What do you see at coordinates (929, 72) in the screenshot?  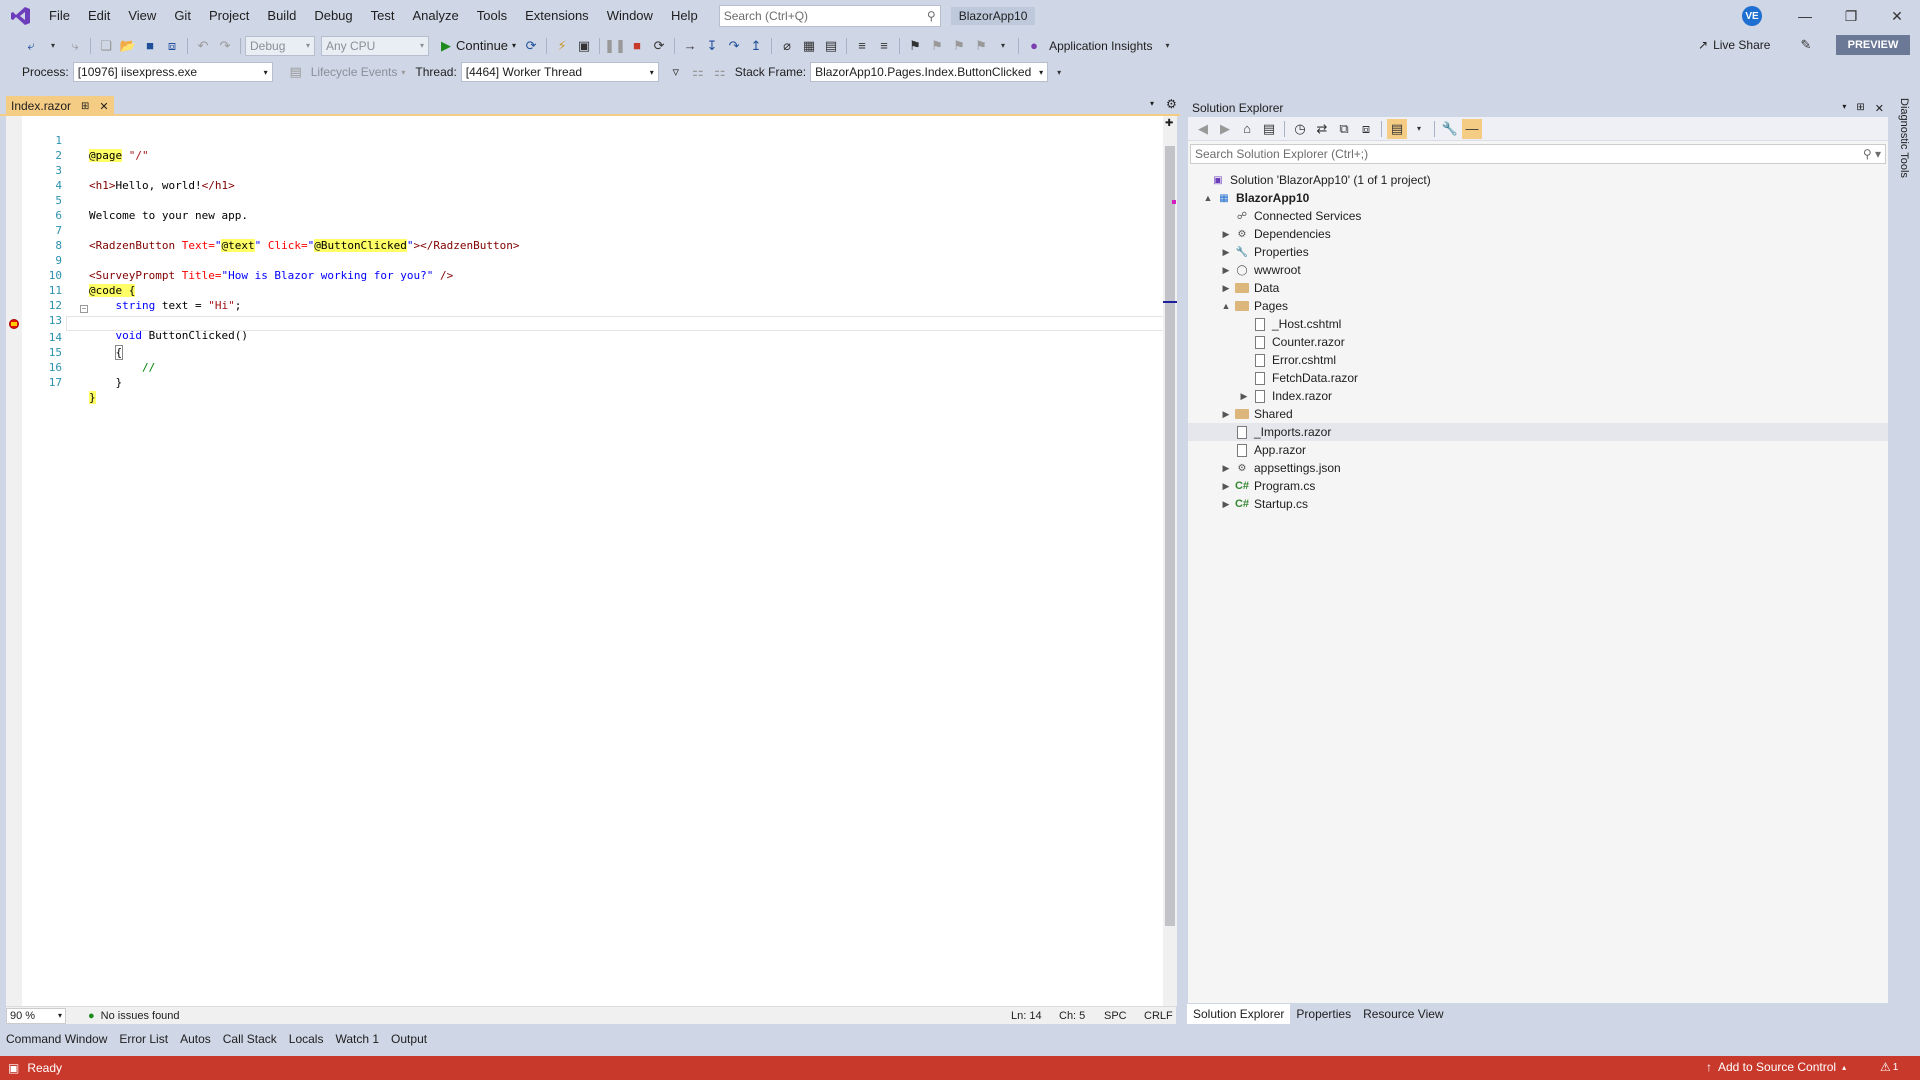 I see `stack-frame-select: BlazorApp10.Pages.Index.ButtonClicked ▾` at bounding box center [929, 72].